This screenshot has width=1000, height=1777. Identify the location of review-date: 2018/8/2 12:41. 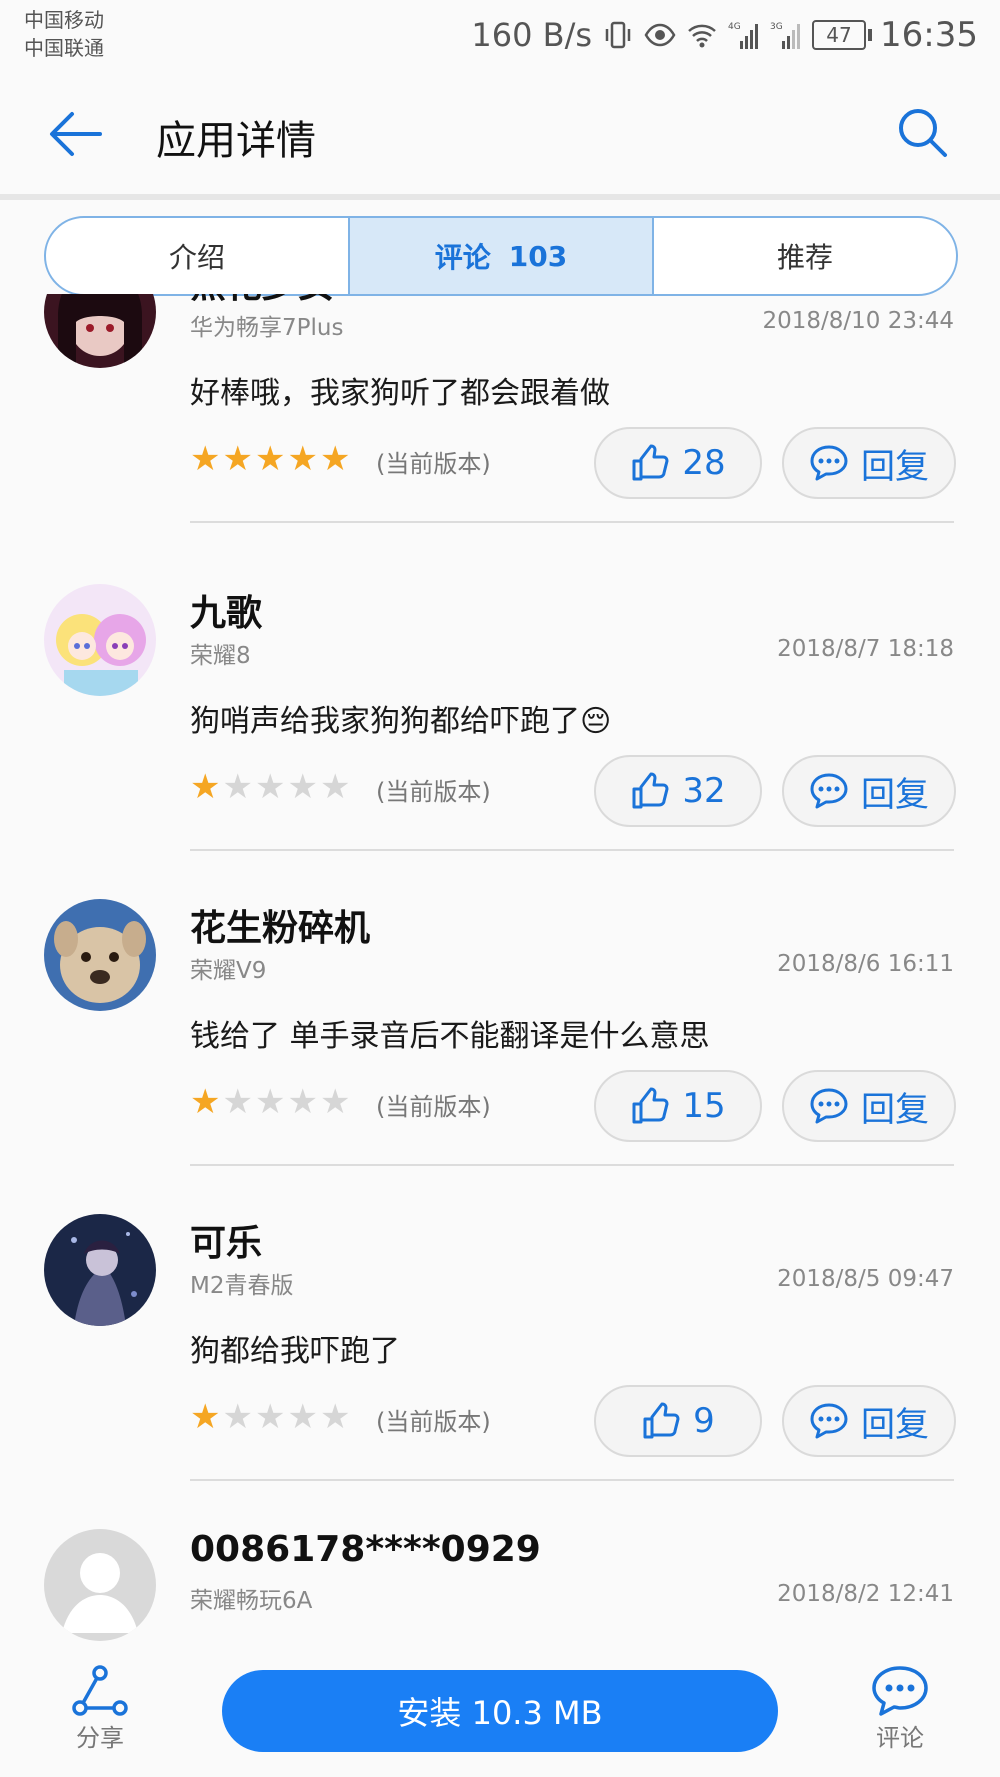
(865, 1594).